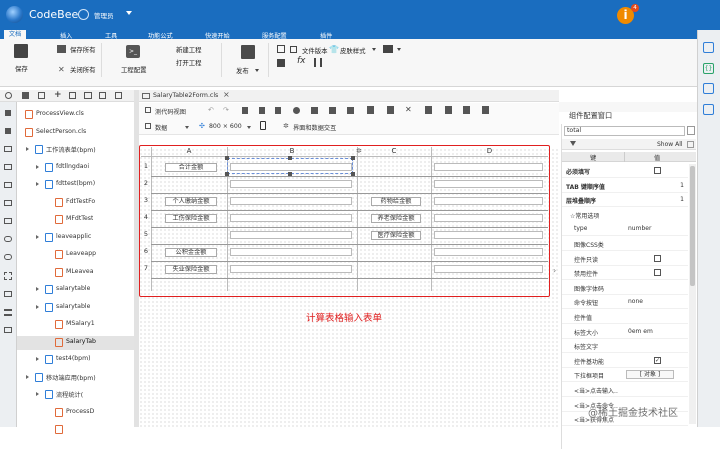 This screenshot has height=449, width=720. I want to click on collapse-icon, so click(41, 95).